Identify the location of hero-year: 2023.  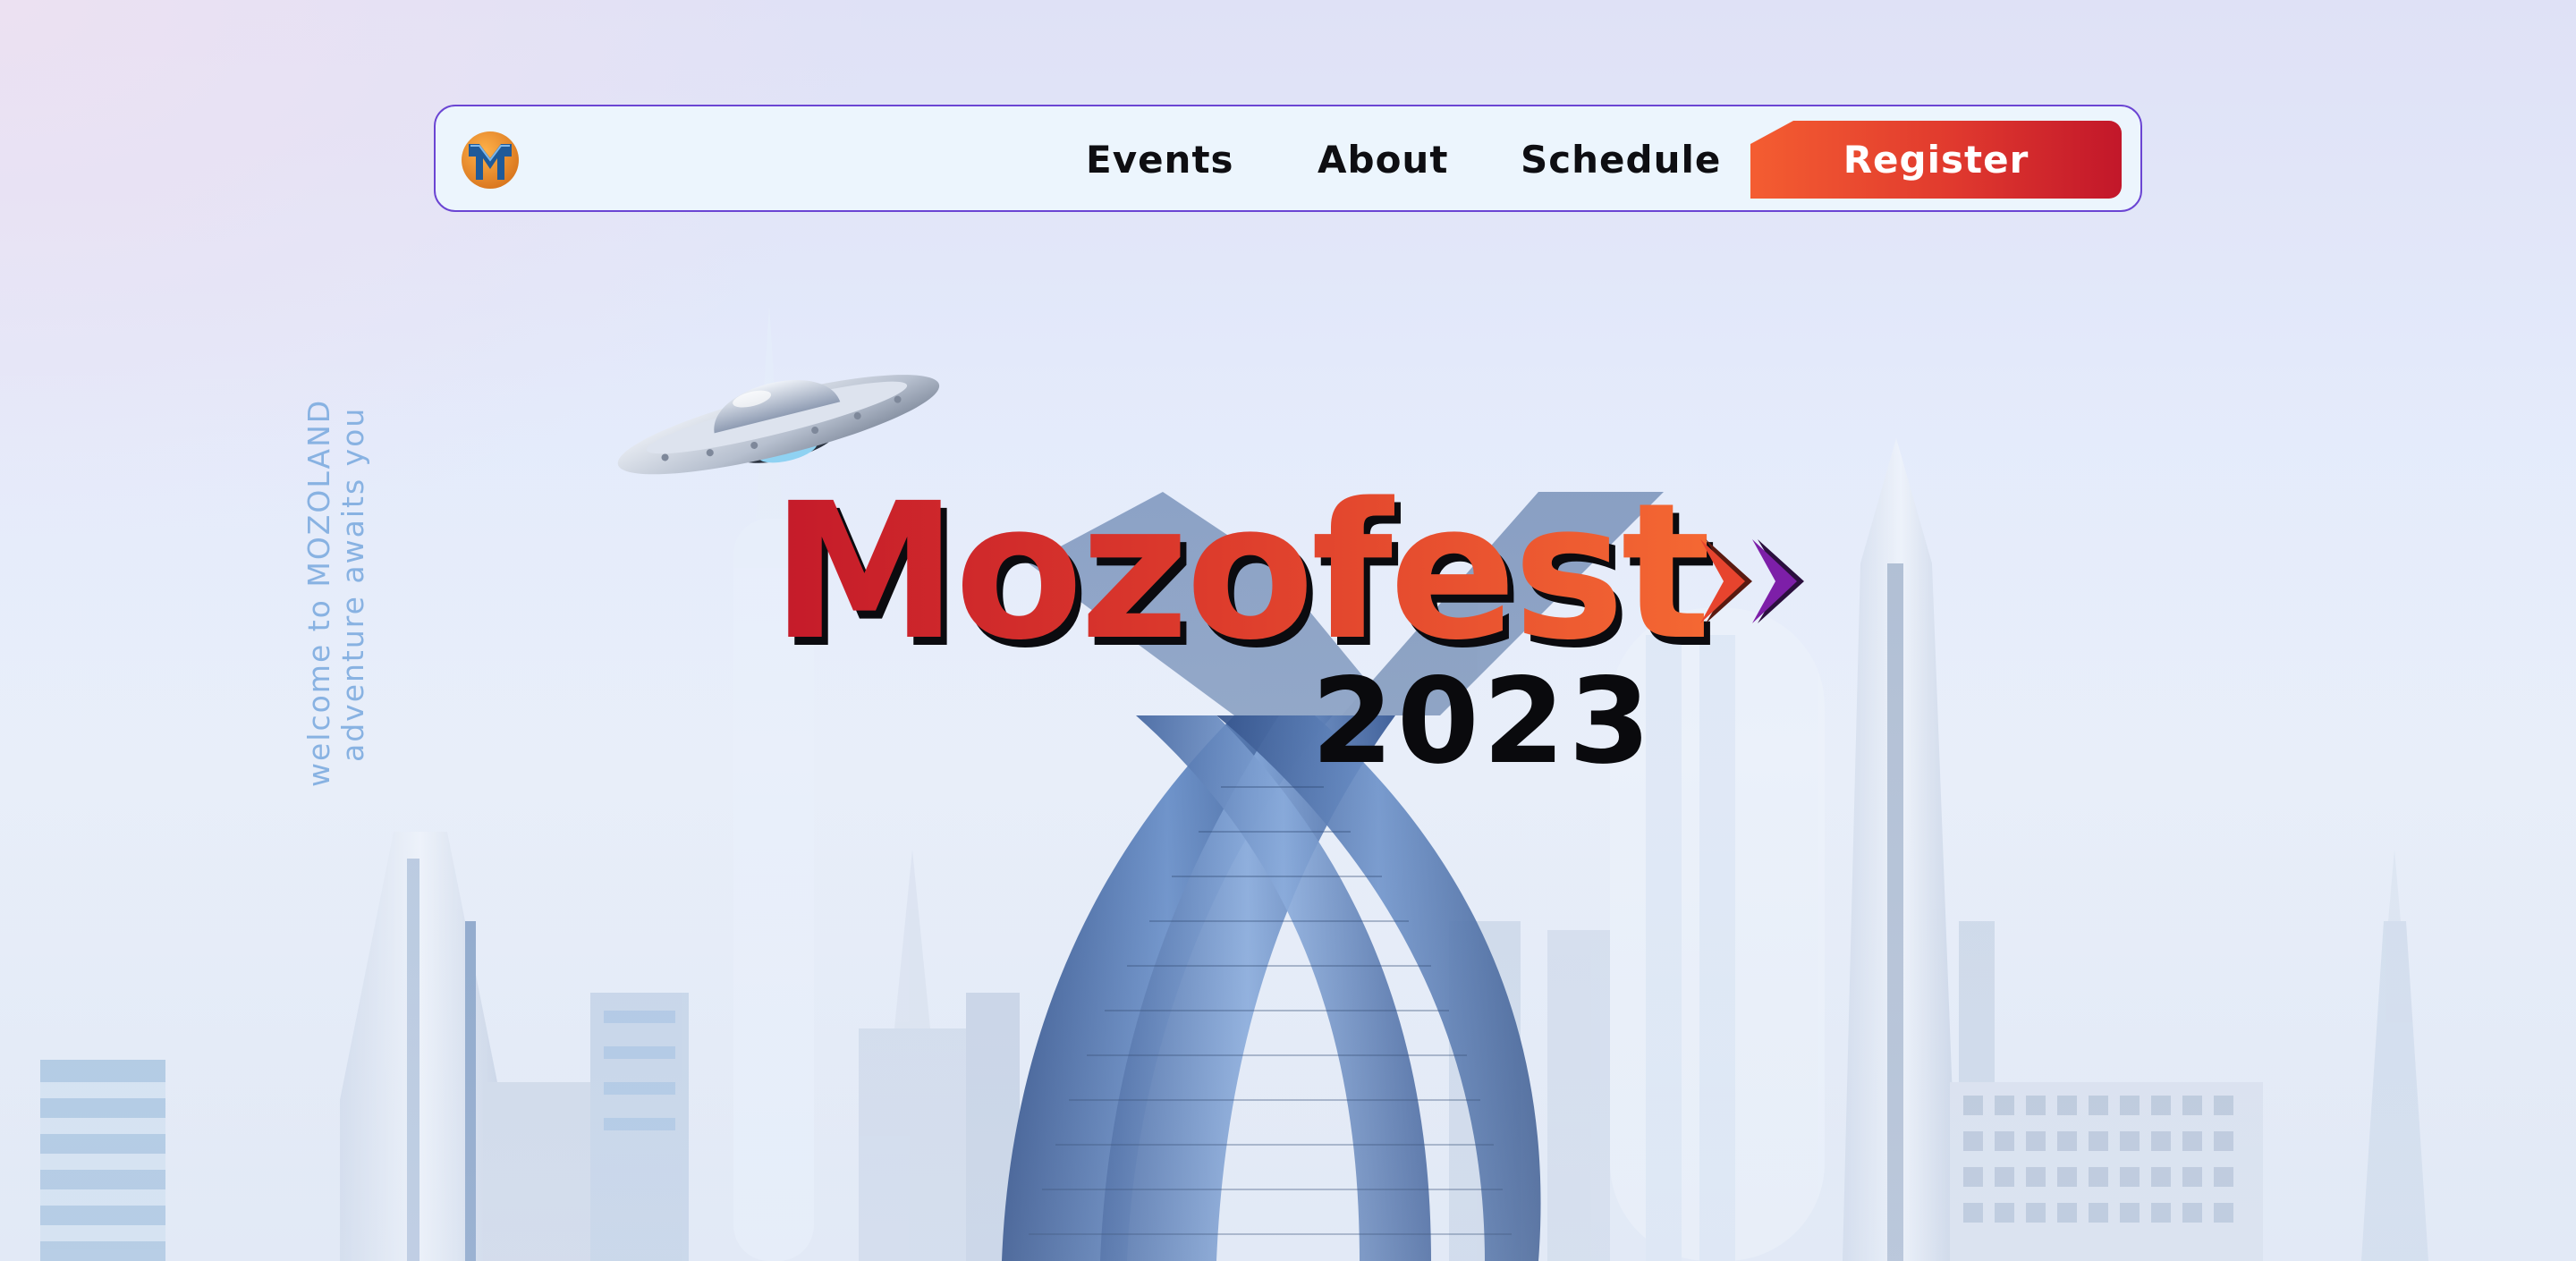
(1483, 722).